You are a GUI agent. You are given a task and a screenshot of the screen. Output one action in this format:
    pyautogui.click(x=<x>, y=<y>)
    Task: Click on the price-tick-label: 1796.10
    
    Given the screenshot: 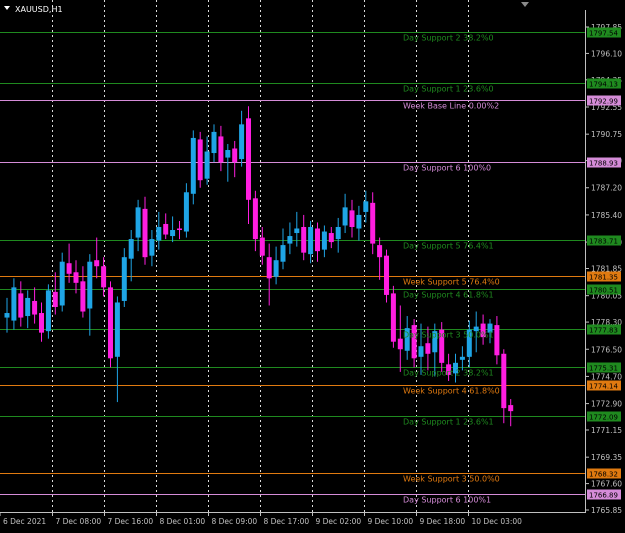 What is the action you would take?
    pyautogui.click(x=606, y=53)
    